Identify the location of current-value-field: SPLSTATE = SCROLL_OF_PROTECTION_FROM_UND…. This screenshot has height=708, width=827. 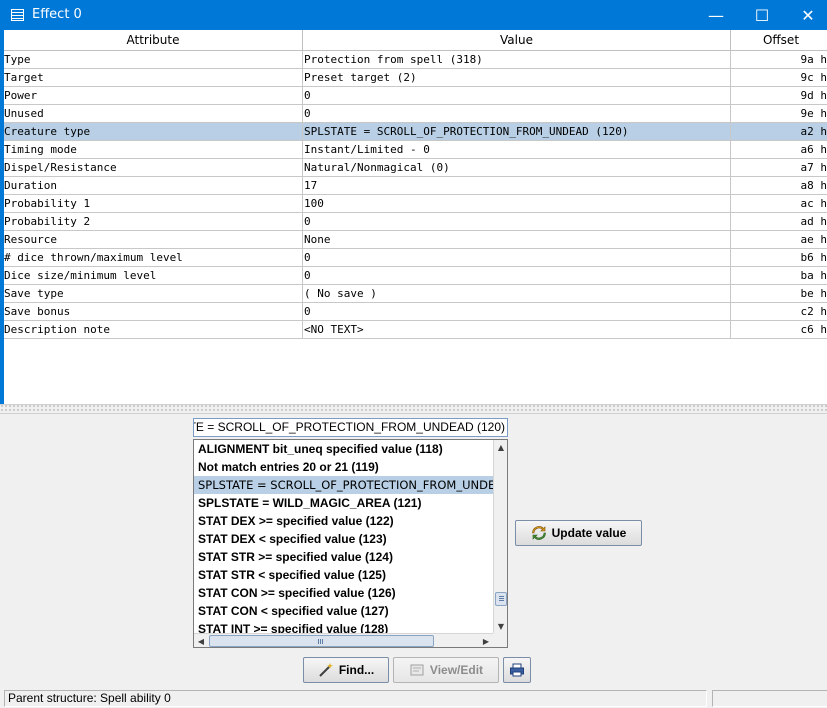
(350, 427).